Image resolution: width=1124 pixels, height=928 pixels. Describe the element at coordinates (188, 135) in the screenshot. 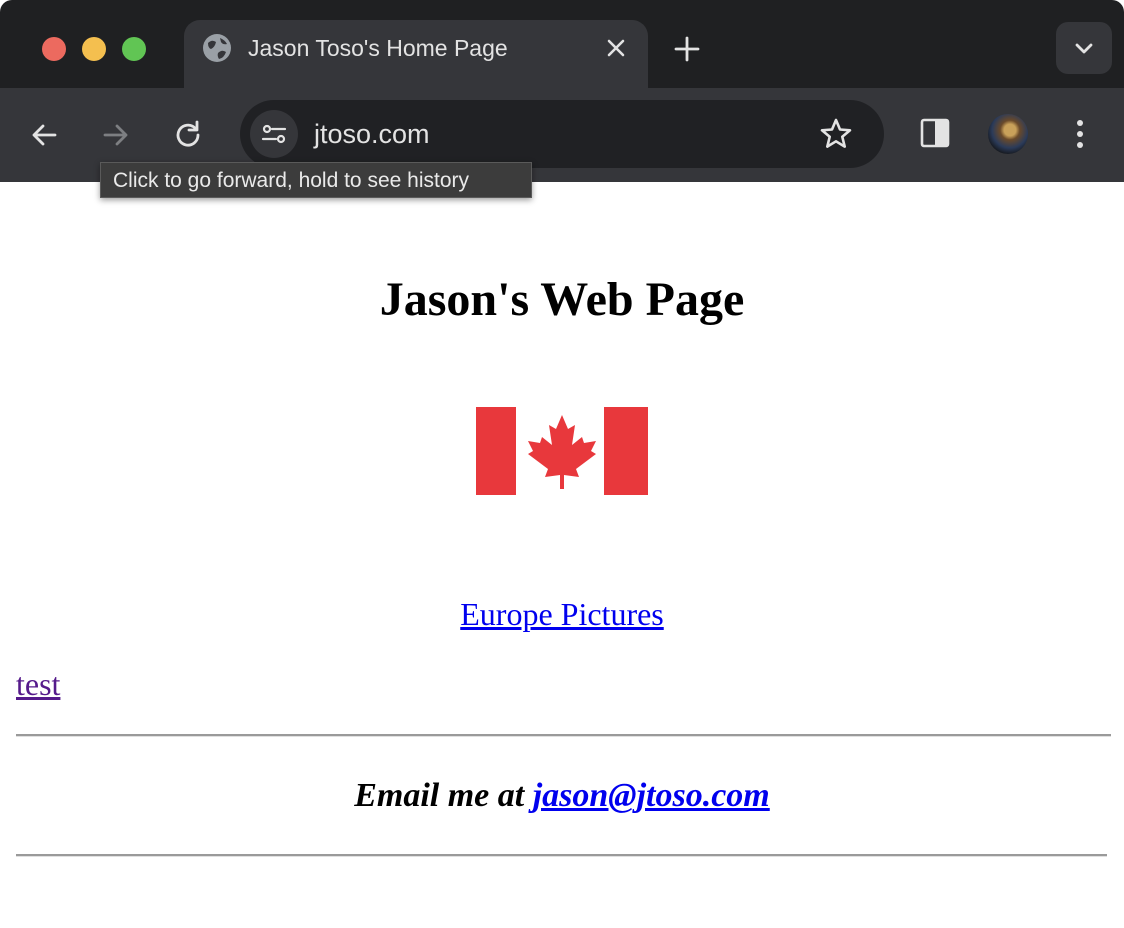

I see `reload-icon` at that location.